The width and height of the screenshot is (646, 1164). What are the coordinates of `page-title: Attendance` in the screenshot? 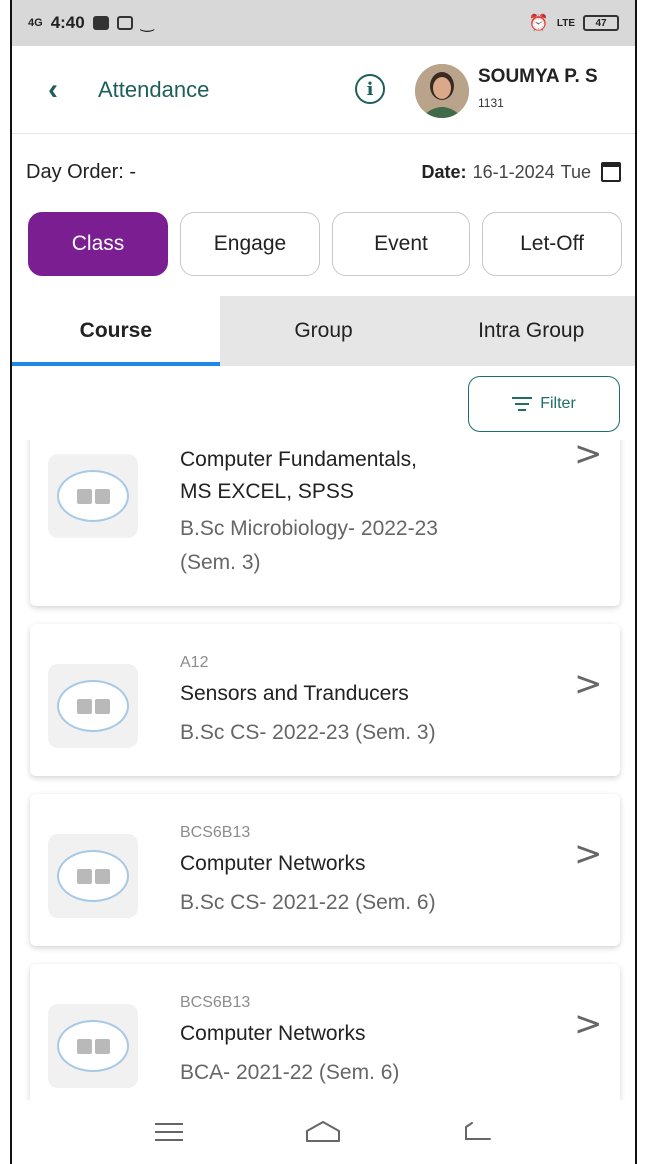 It's located at (154, 89).